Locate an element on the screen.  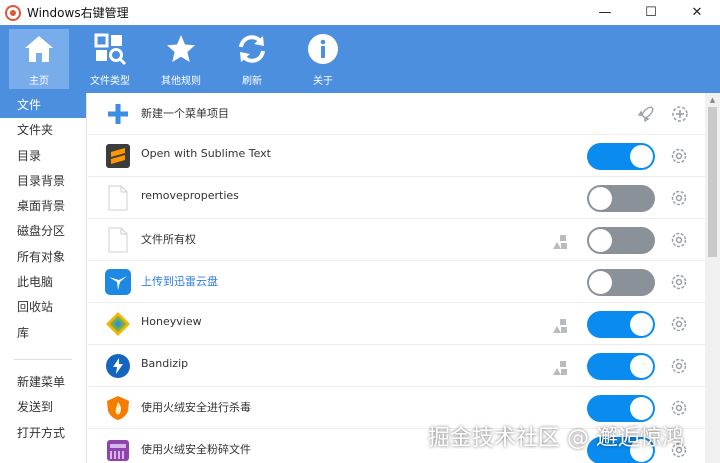
sidebar-item-send-to: 发送到 is located at coordinates (43, 407).